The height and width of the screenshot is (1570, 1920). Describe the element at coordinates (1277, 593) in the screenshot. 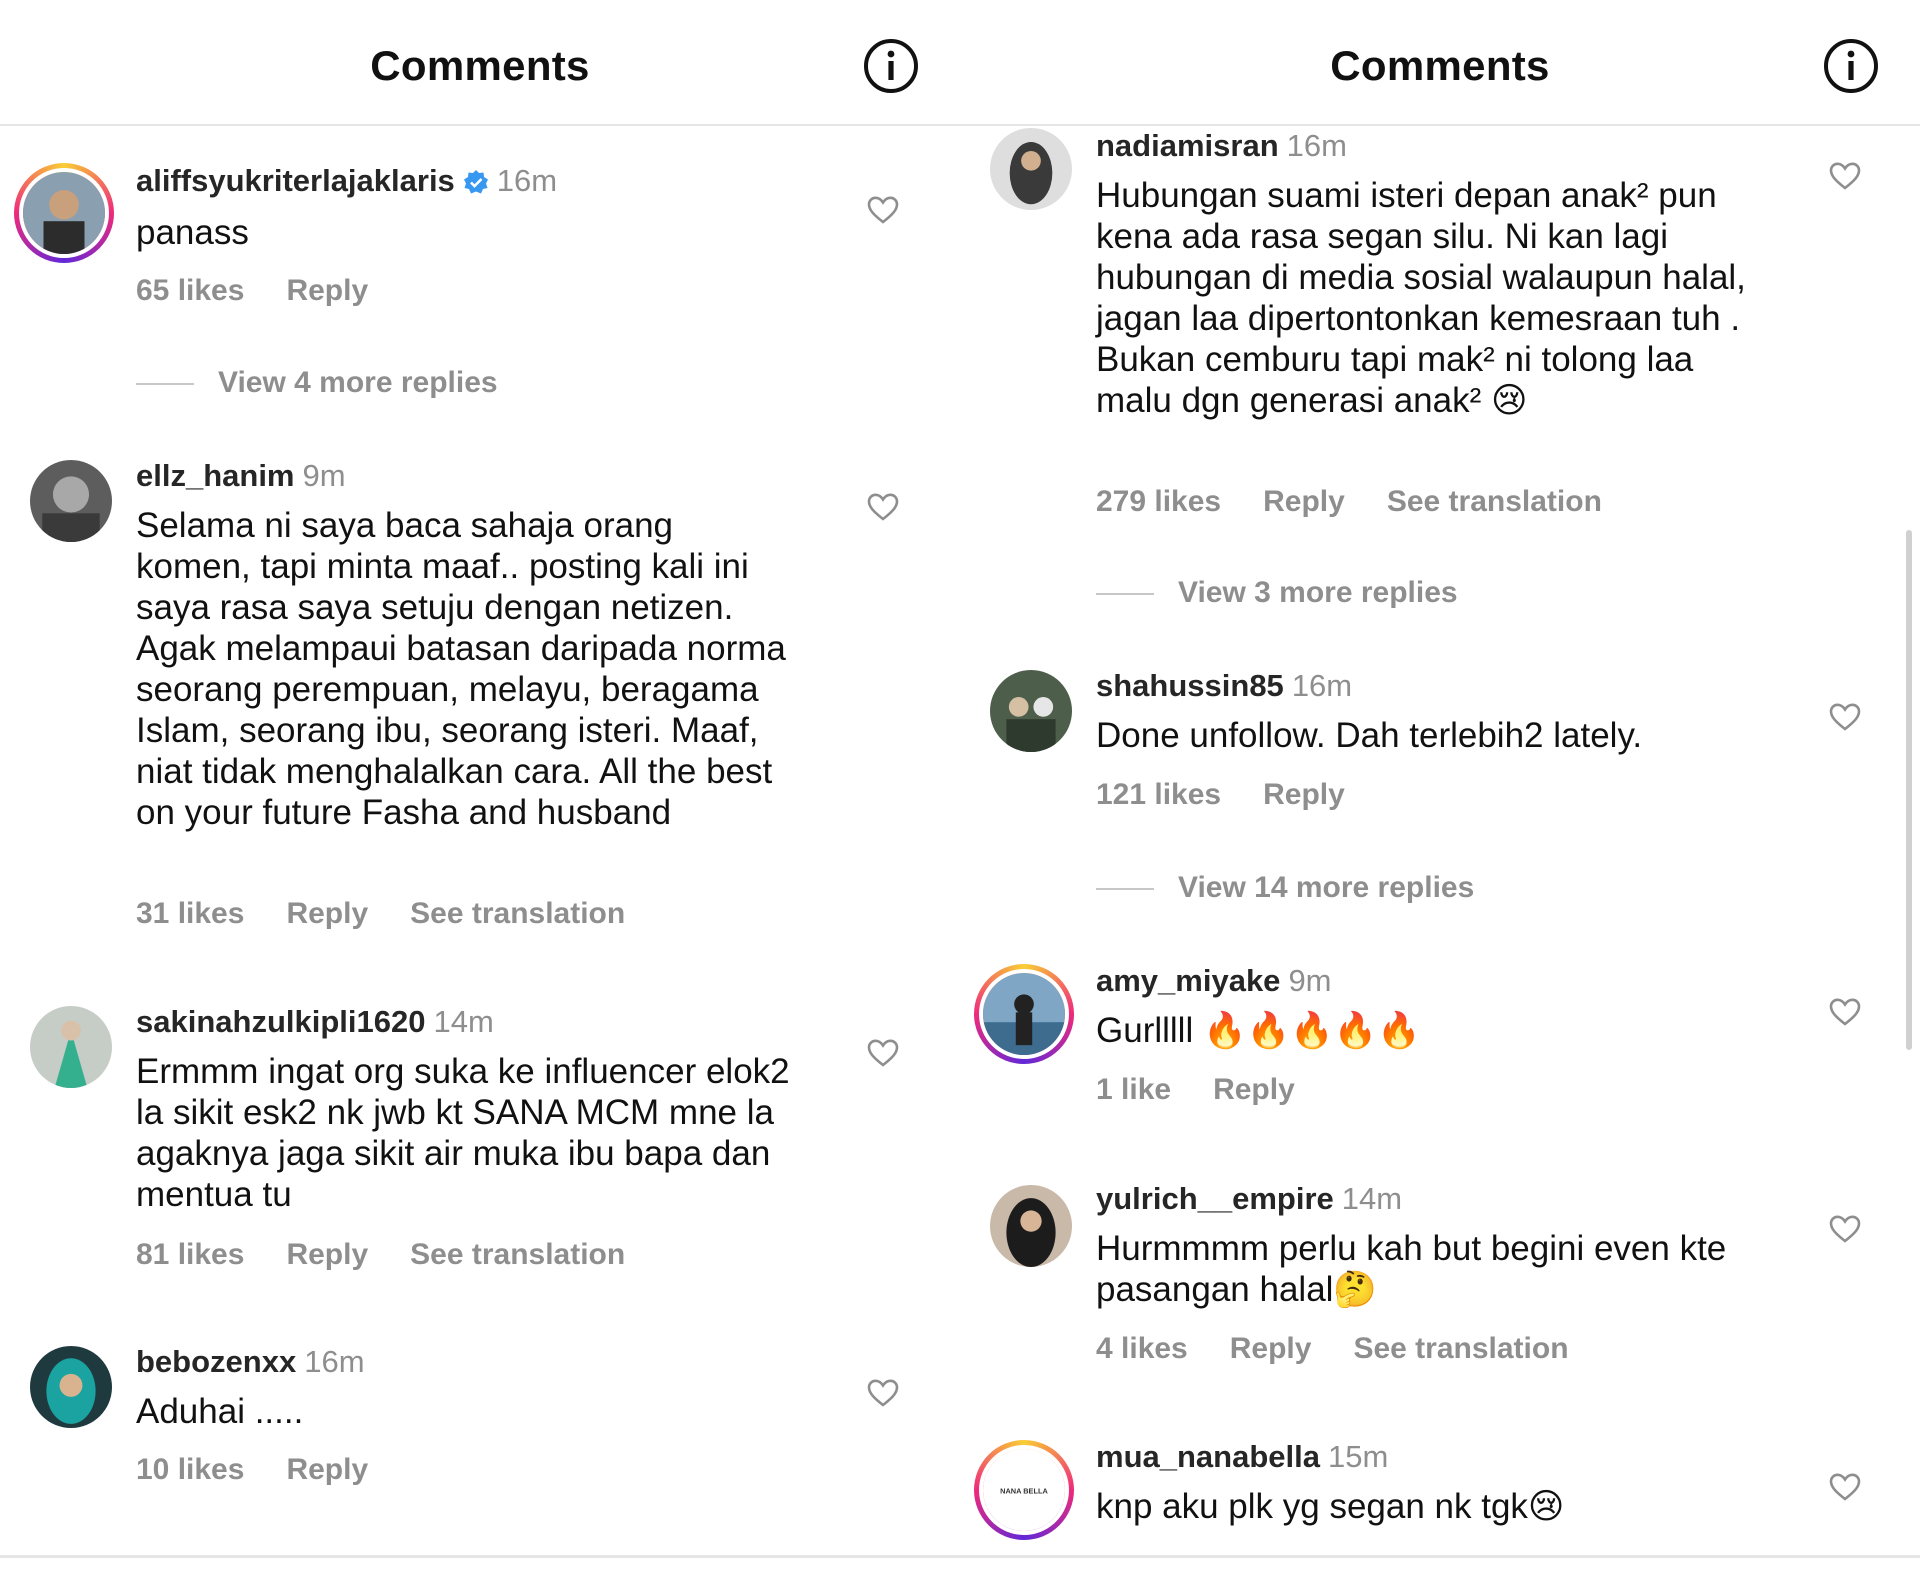

I see `view-more-replies: View 3 more replies` at that location.